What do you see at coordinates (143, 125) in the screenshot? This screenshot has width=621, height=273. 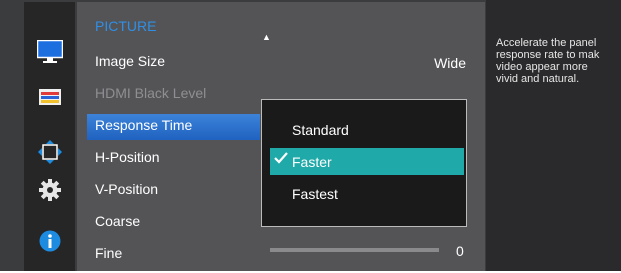 I see `menu-item-response-time: Response Time` at bounding box center [143, 125].